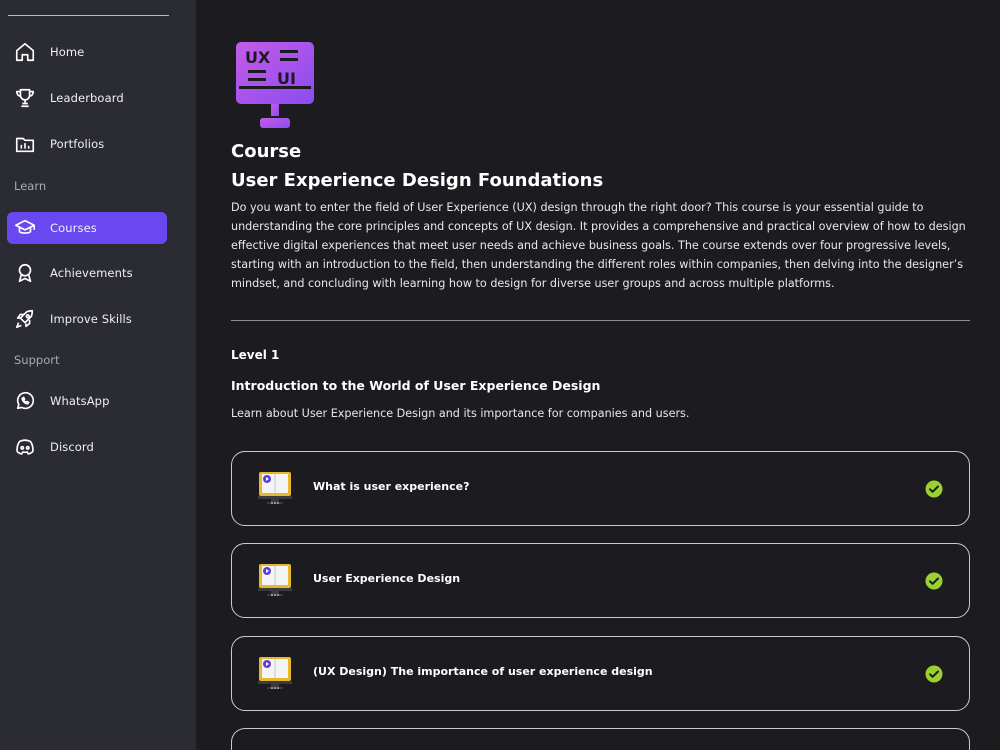 Image resolution: width=1000 pixels, height=750 pixels. I want to click on lesson-card: What is user experience?, so click(600, 488).